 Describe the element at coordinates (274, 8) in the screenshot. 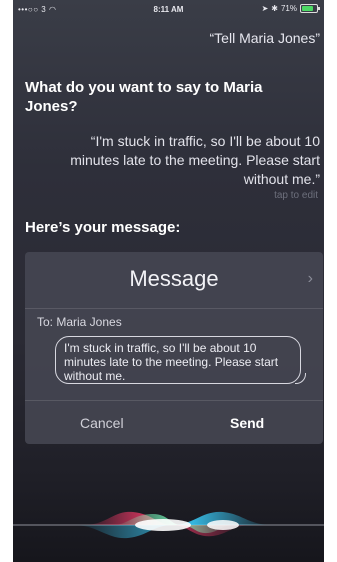

I see `bluetooth-icon: ✱` at that location.